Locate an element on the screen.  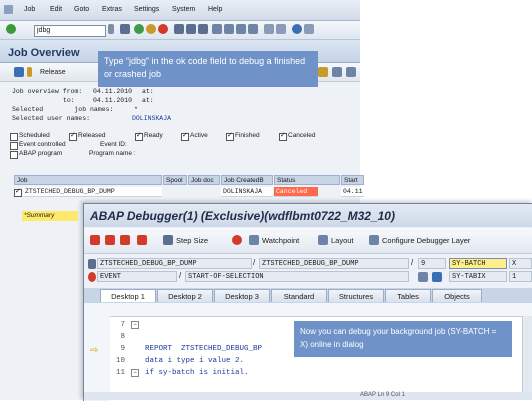
find-next-icon is located at coordinates (203, 29).